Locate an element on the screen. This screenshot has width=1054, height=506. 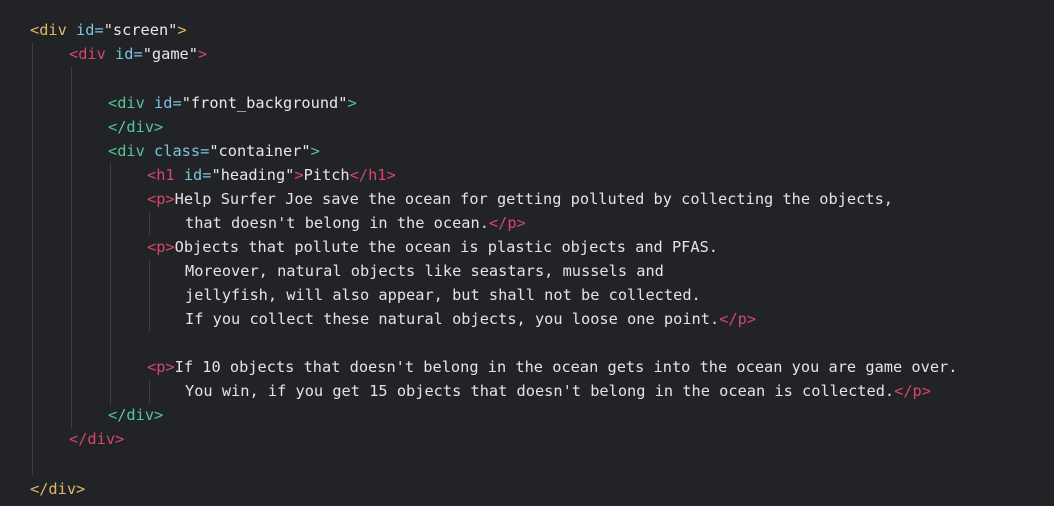
code-line: that doesn't belong in the ocean.</p> is located at coordinates (355, 223).